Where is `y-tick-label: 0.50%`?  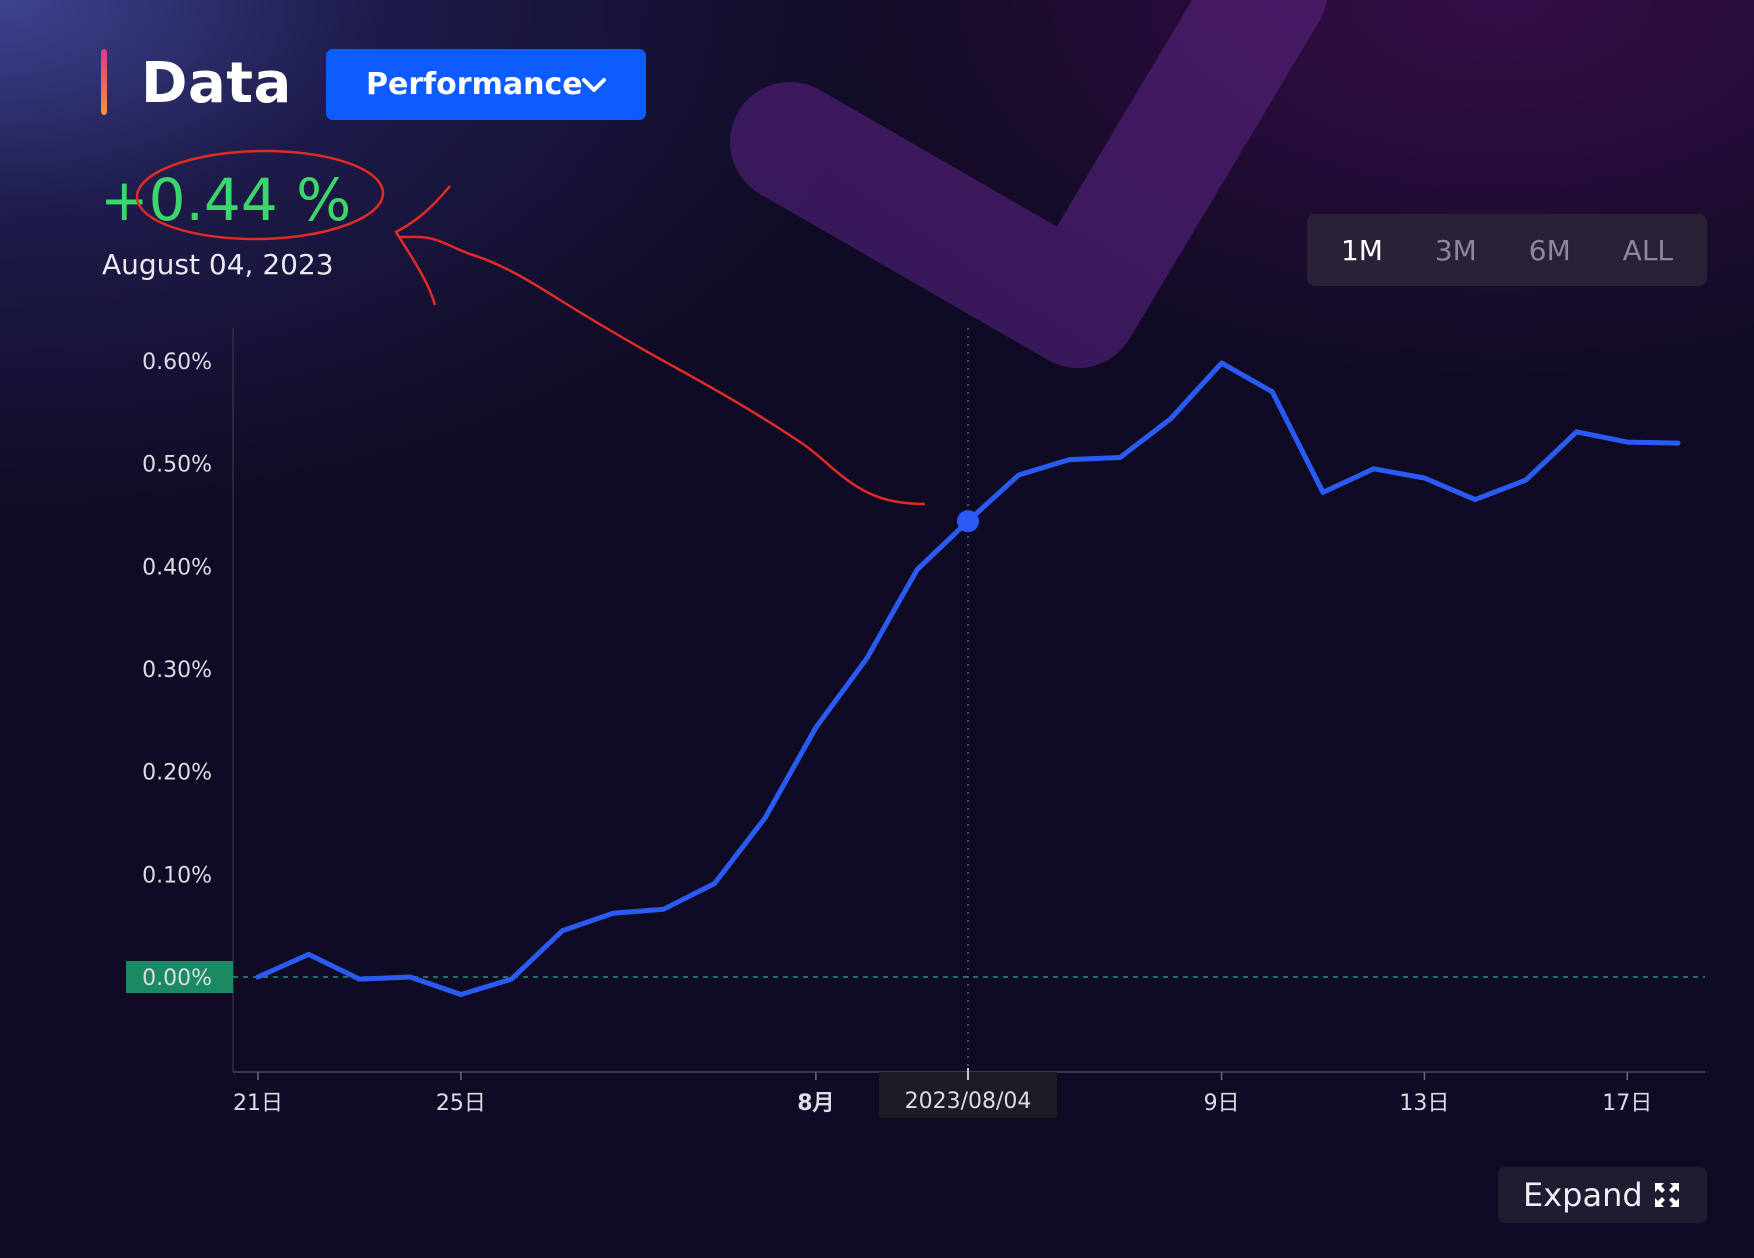 y-tick-label: 0.50% is located at coordinates (177, 465).